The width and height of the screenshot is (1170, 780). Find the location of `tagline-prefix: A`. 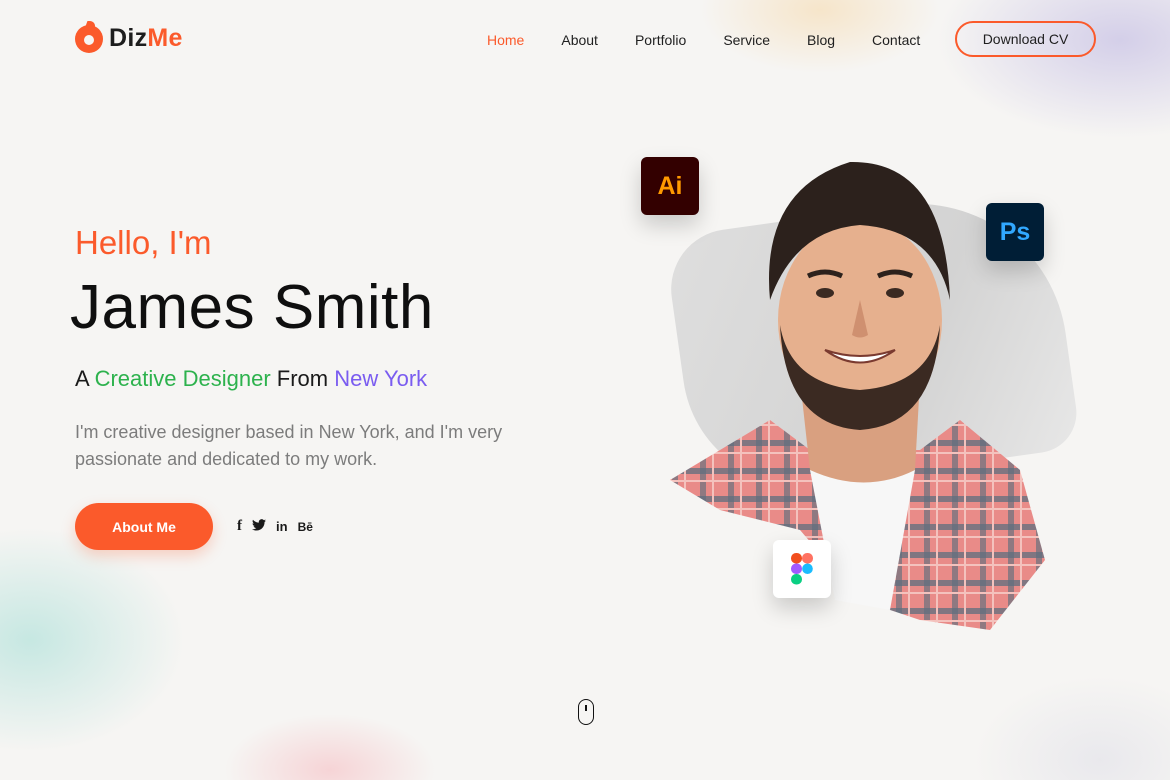

tagline-prefix: A is located at coordinates (85, 378).